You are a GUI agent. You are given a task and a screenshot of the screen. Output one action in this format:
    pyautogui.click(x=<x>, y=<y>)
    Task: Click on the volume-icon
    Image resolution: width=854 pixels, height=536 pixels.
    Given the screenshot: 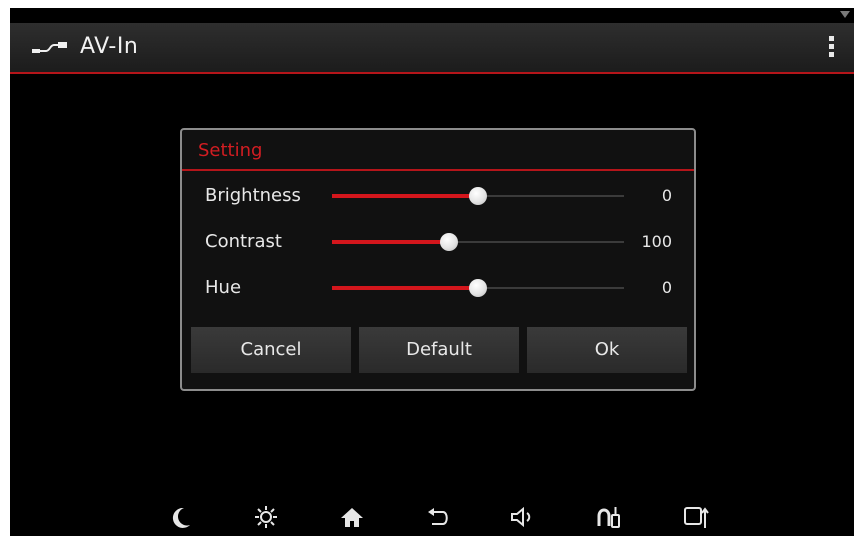 What is the action you would take?
    pyautogui.click(x=522, y=517)
    